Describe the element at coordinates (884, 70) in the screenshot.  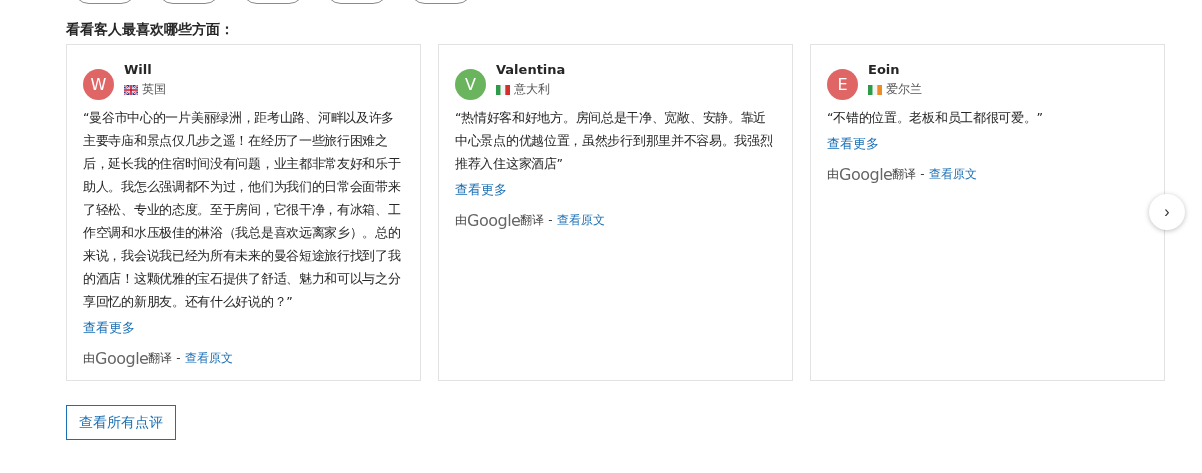
I see `reviewer-name: Eoin` at that location.